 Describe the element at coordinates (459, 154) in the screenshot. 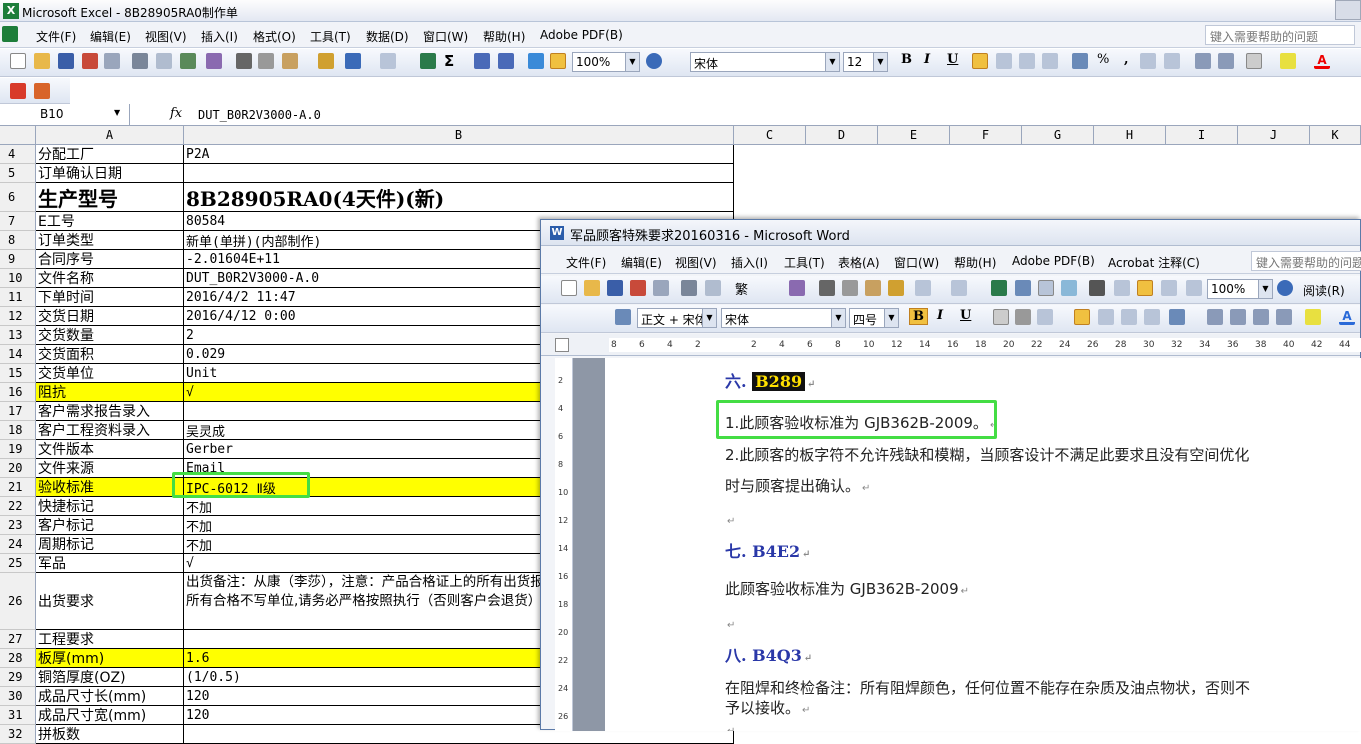

I see `cell-b: P2A` at that location.